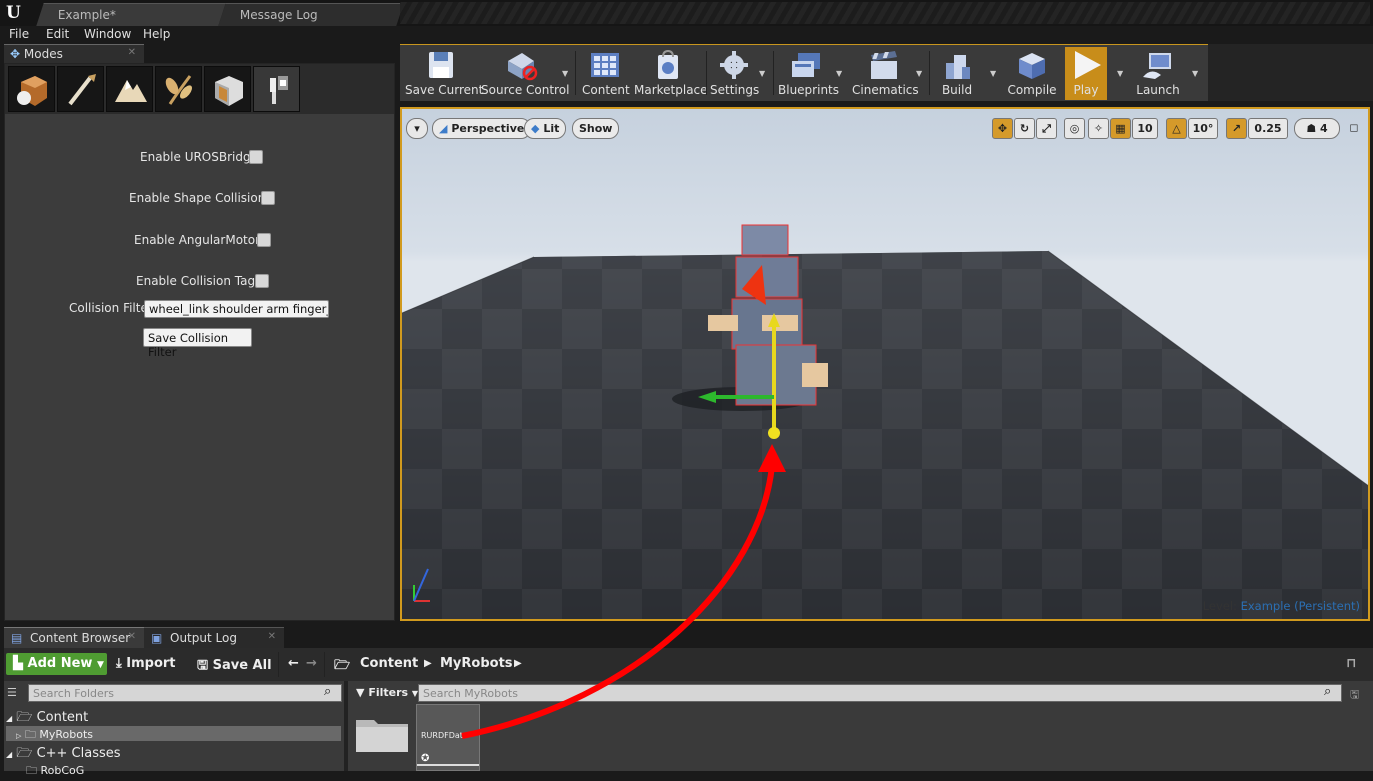 The image size is (1373, 781). What do you see at coordinates (156, 34) in the screenshot?
I see `menu-help: Help` at bounding box center [156, 34].